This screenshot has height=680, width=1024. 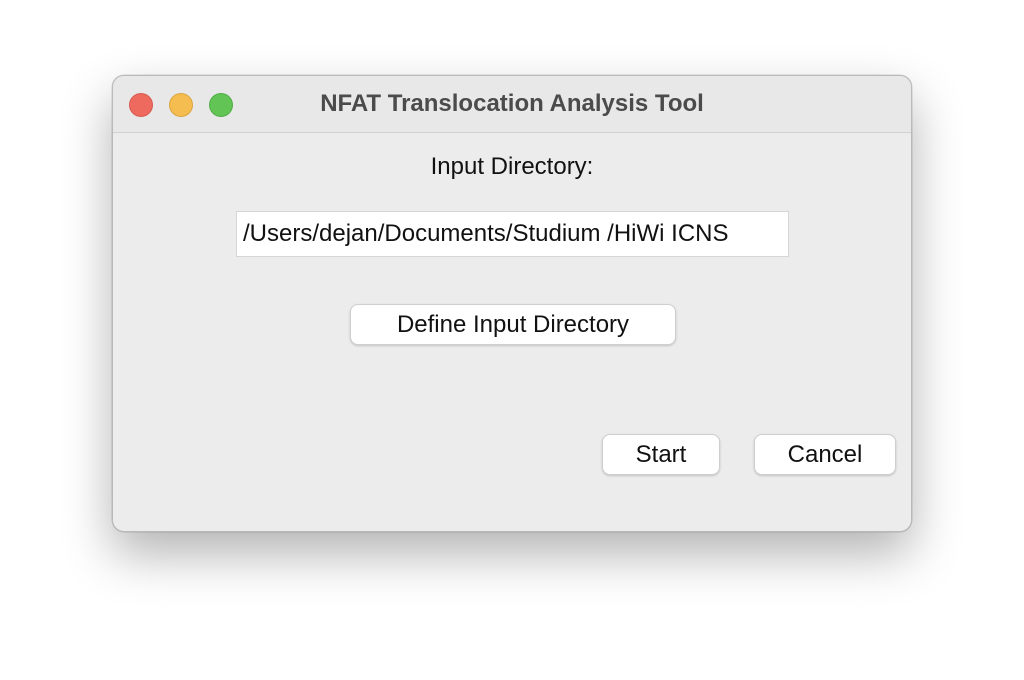 What do you see at coordinates (512, 104) in the screenshot?
I see `title-bar: NFAT Translocation Analysis Tool` at bounding box center [512, 104].